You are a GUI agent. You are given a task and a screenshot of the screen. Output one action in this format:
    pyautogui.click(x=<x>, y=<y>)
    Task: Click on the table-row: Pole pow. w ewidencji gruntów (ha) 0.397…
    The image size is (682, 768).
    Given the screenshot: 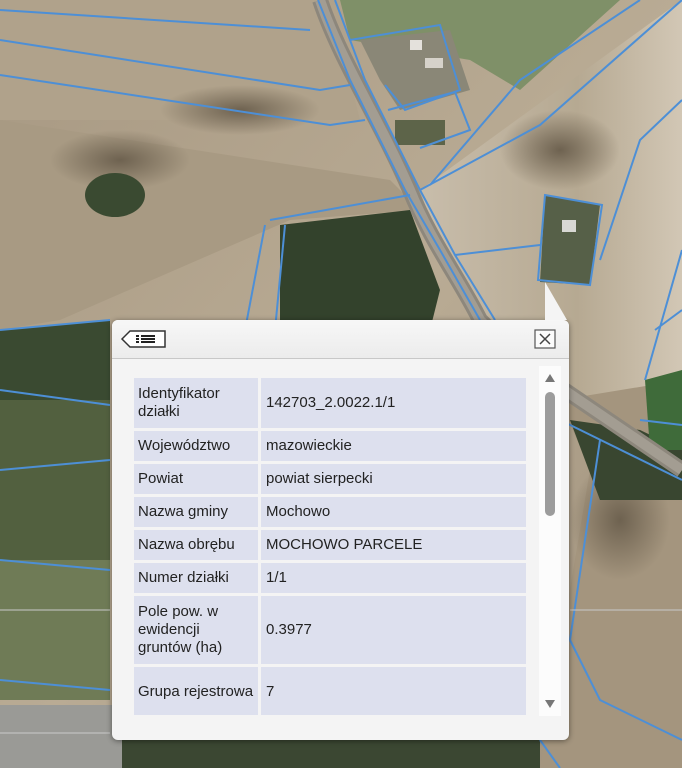 What is the action you would take?
    pyautogui.click(x=330, y=630)
    